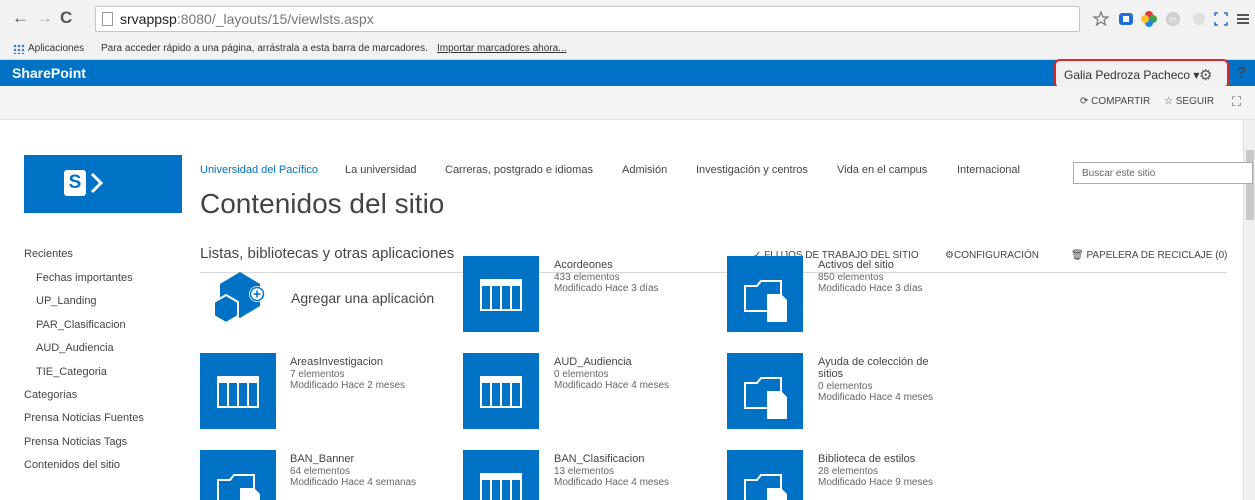  I want to click on add-app-icon, so click(243, 299).